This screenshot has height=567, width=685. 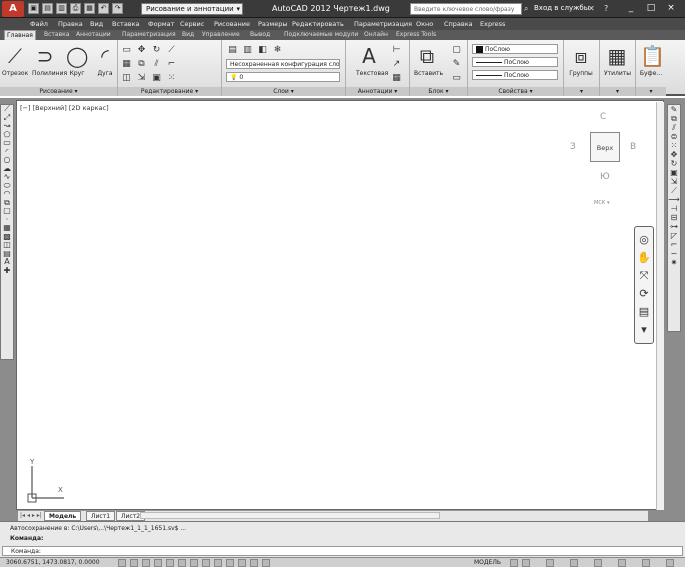 I want to click on arc-tool: ◜ Дуга, so click(x=105, y=60).